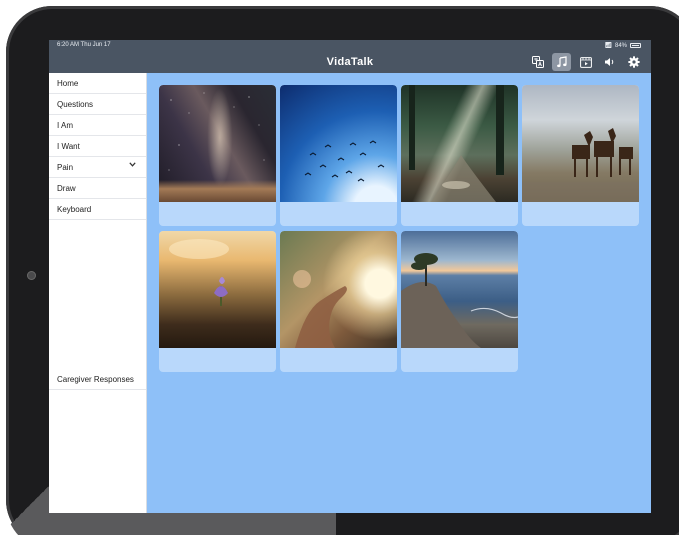 This screenshot has width=679, height=535. What do you see at coordinates (344, 161) in the screenshot?
I see `birds-overlay` at bounding box center [344, 161].